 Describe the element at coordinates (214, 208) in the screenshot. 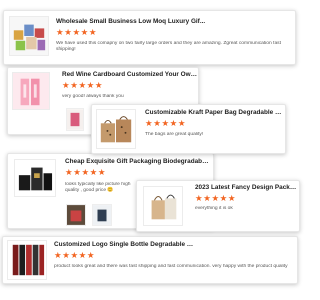

I see `review-text: everything it is ok` at that location.